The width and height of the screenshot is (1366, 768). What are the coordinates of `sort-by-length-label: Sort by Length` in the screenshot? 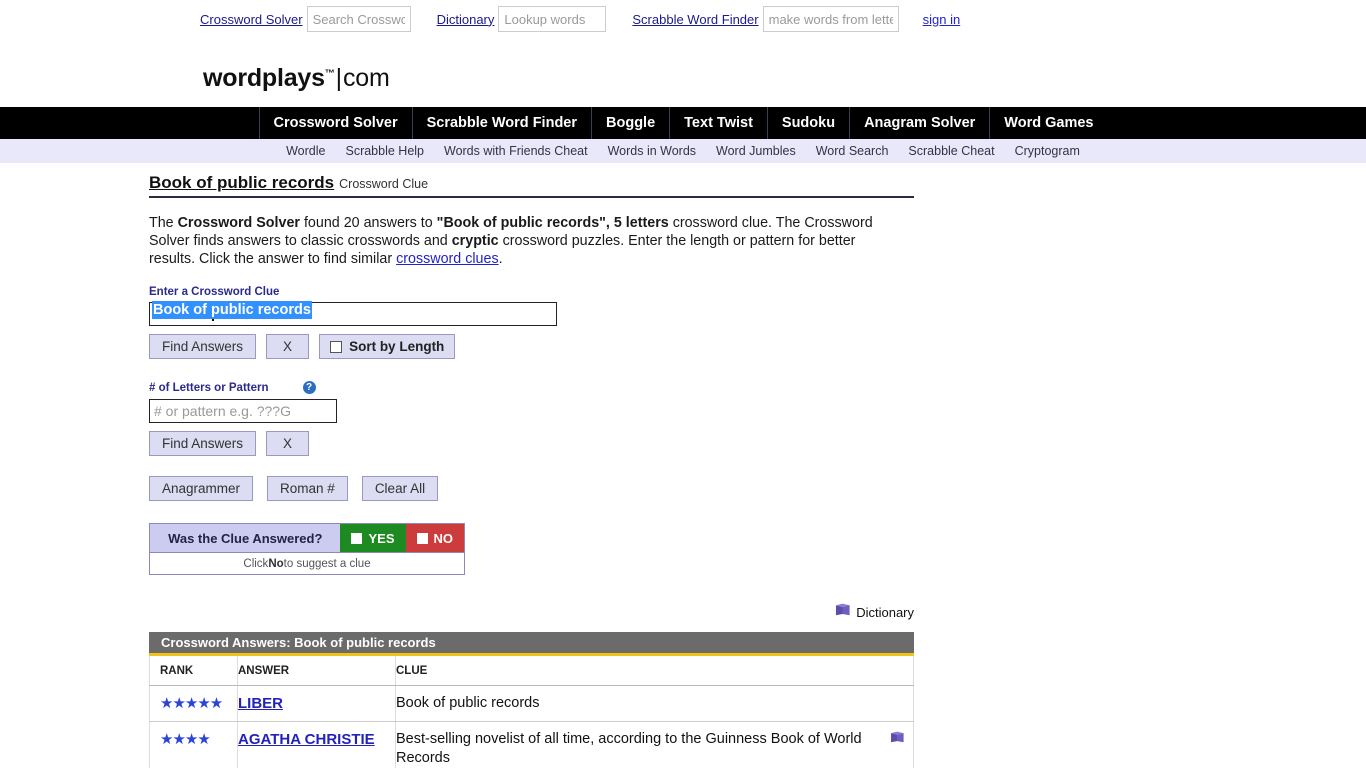 It's located at (397, 346).